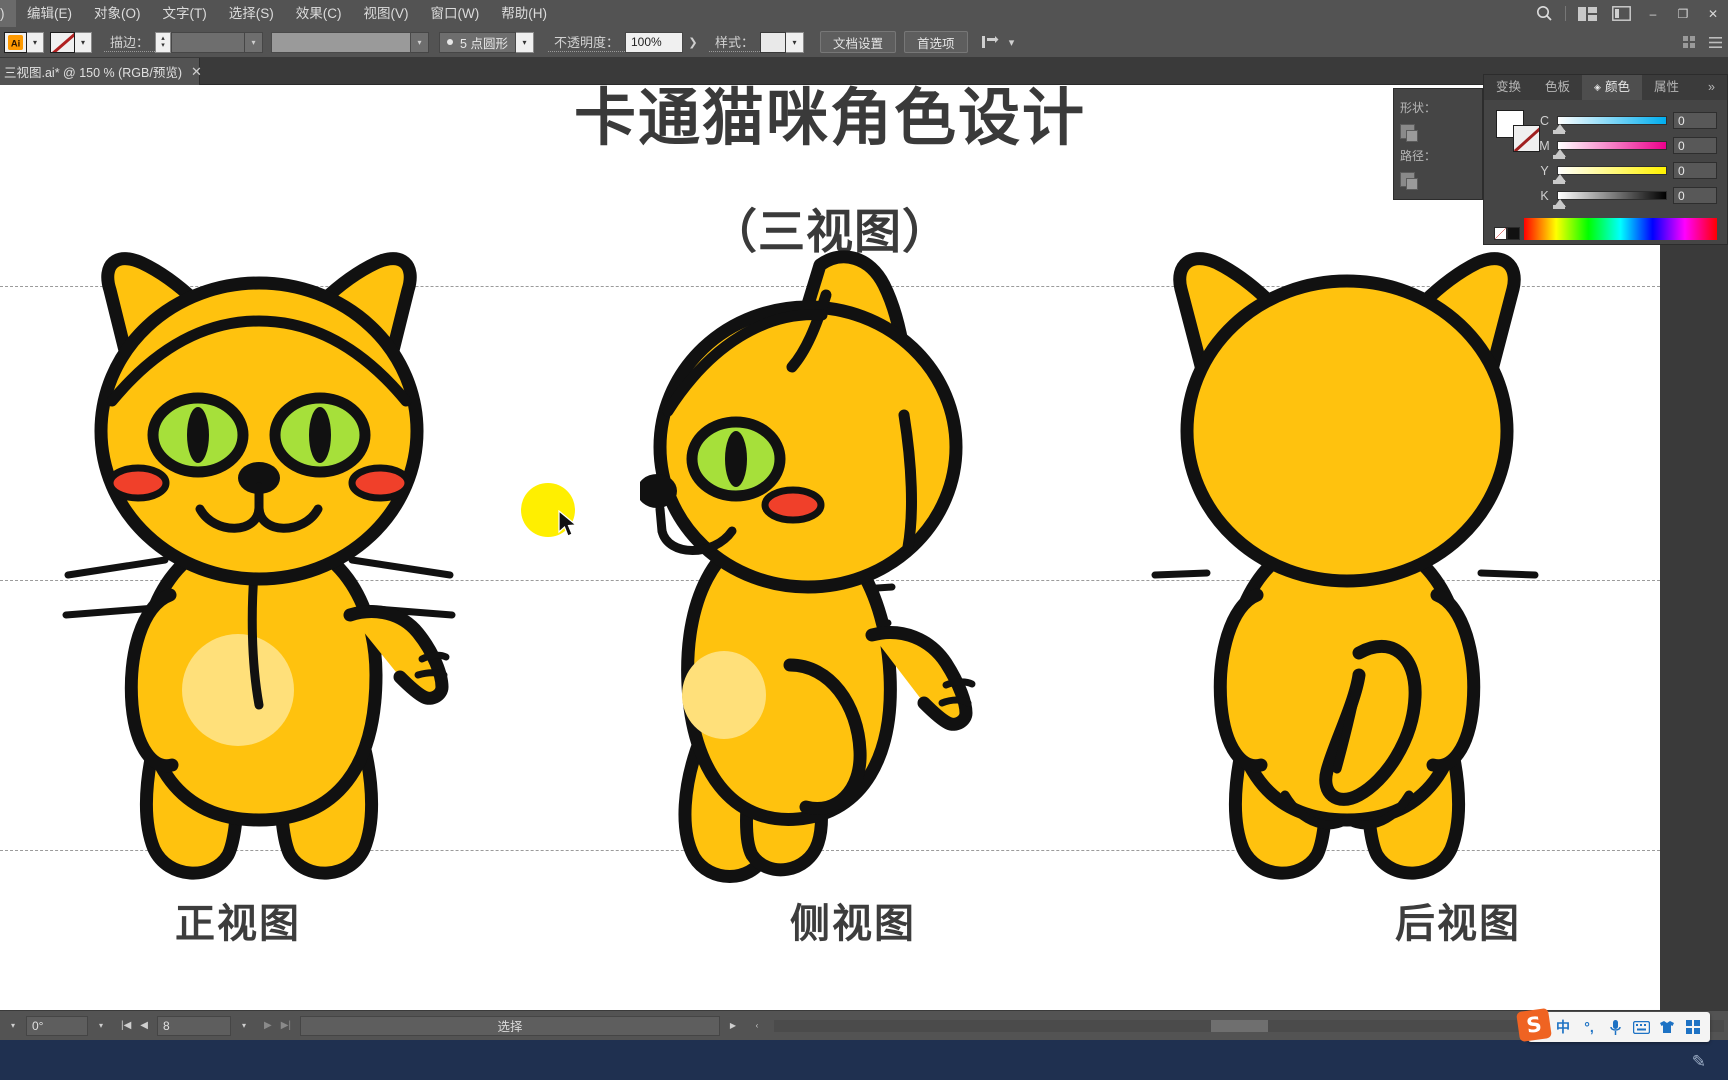 The image size is (1728, 1080). I want to click on window-close-button: ✕, so click(1713, 13).